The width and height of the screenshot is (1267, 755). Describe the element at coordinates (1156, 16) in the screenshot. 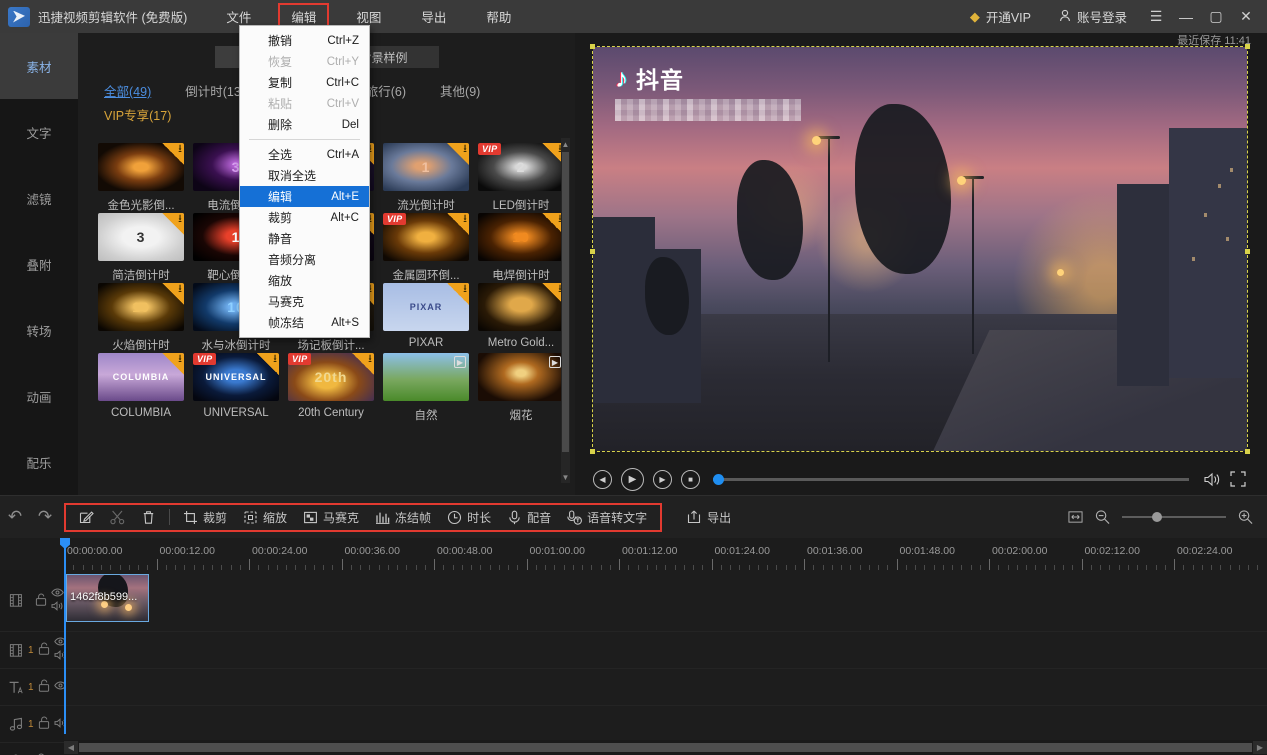

I see `hamburger-menu-icon: ☰` at that location.